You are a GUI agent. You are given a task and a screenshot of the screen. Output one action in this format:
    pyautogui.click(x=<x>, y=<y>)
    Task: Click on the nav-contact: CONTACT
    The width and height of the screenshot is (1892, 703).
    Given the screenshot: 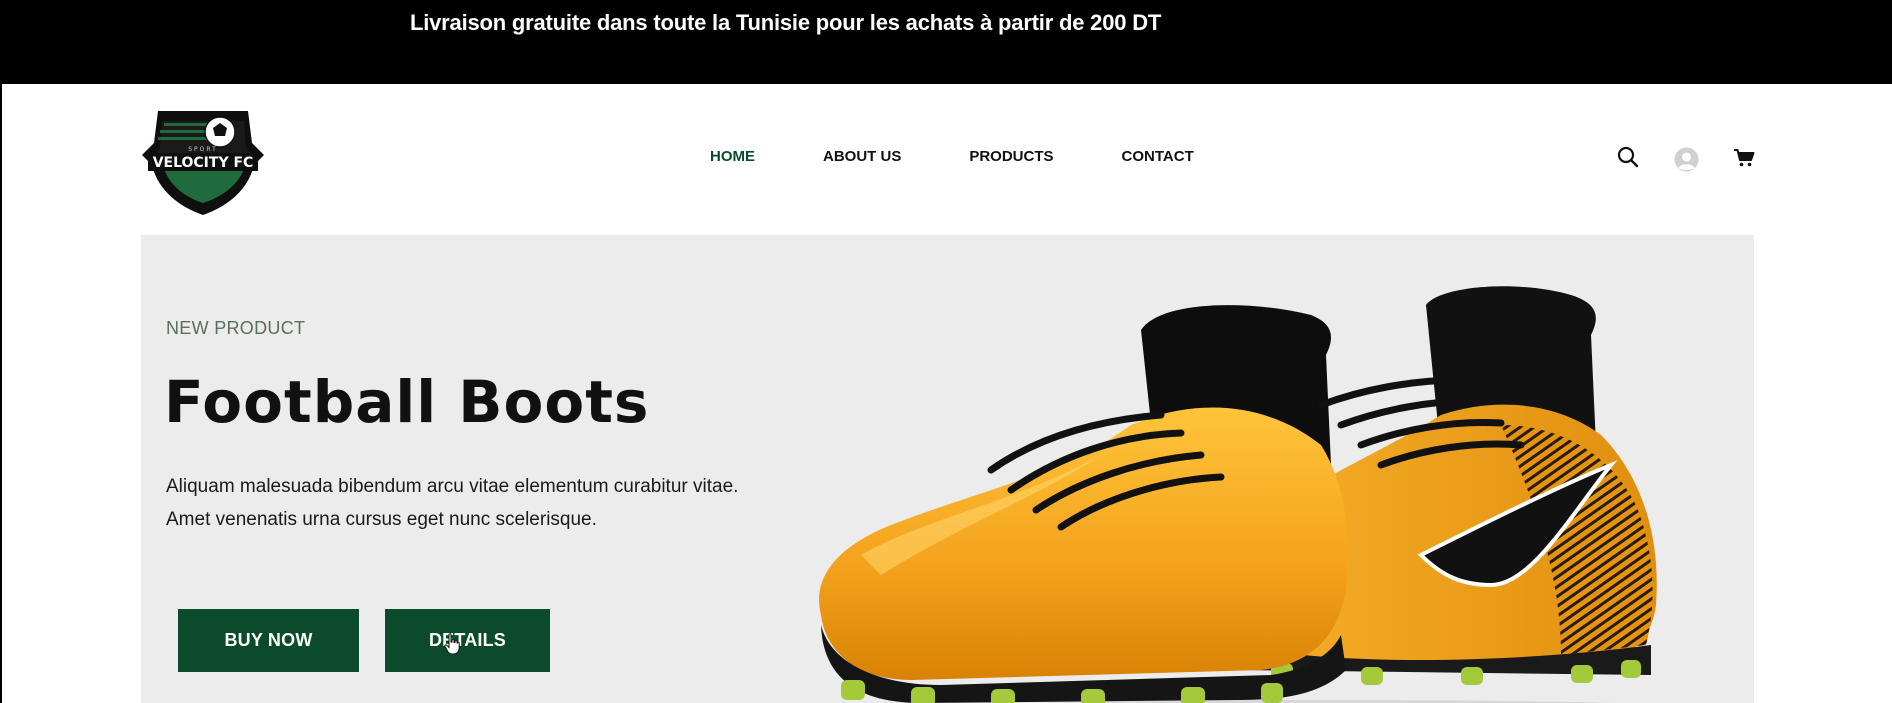 What is the action you would take?
    pyautogui.click(x=1158, y=156)
    